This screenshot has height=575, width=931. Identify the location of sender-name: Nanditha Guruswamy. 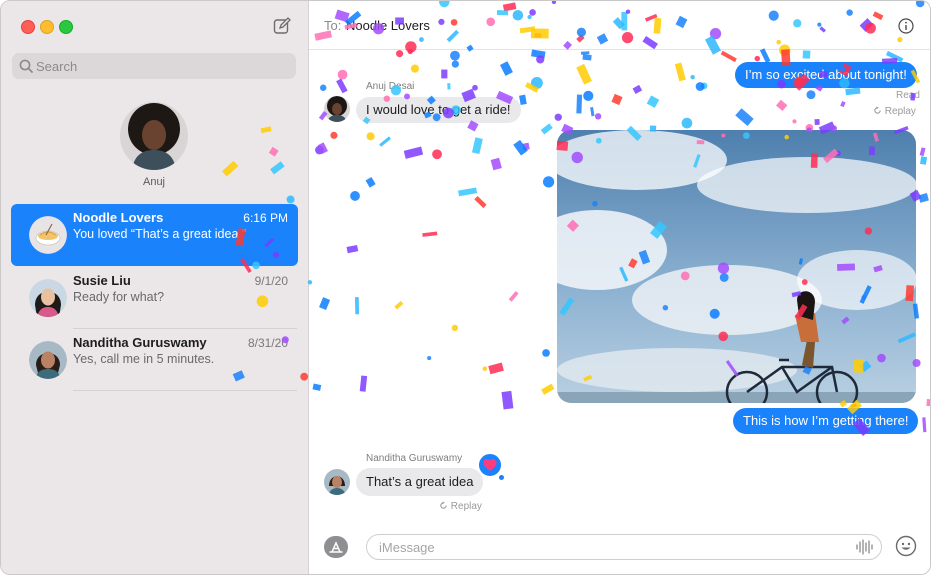
(414, 458).